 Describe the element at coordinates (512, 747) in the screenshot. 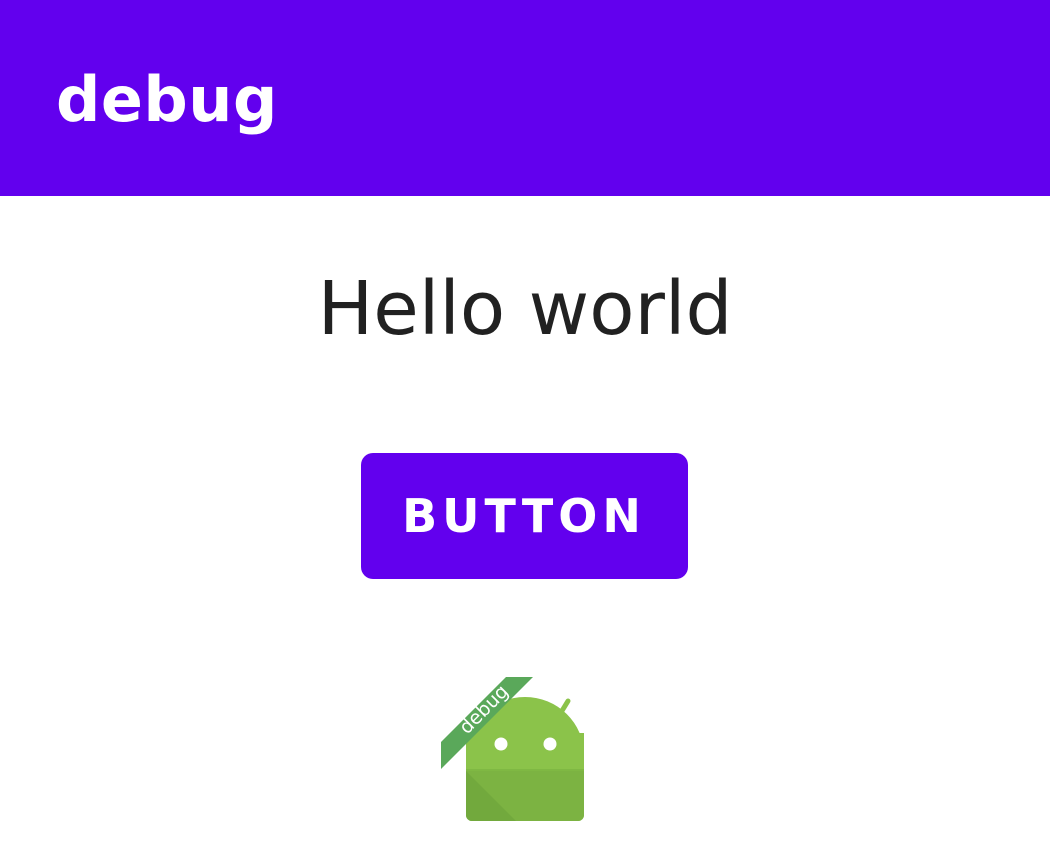

I see `android-robot-icon: debug` at that location.